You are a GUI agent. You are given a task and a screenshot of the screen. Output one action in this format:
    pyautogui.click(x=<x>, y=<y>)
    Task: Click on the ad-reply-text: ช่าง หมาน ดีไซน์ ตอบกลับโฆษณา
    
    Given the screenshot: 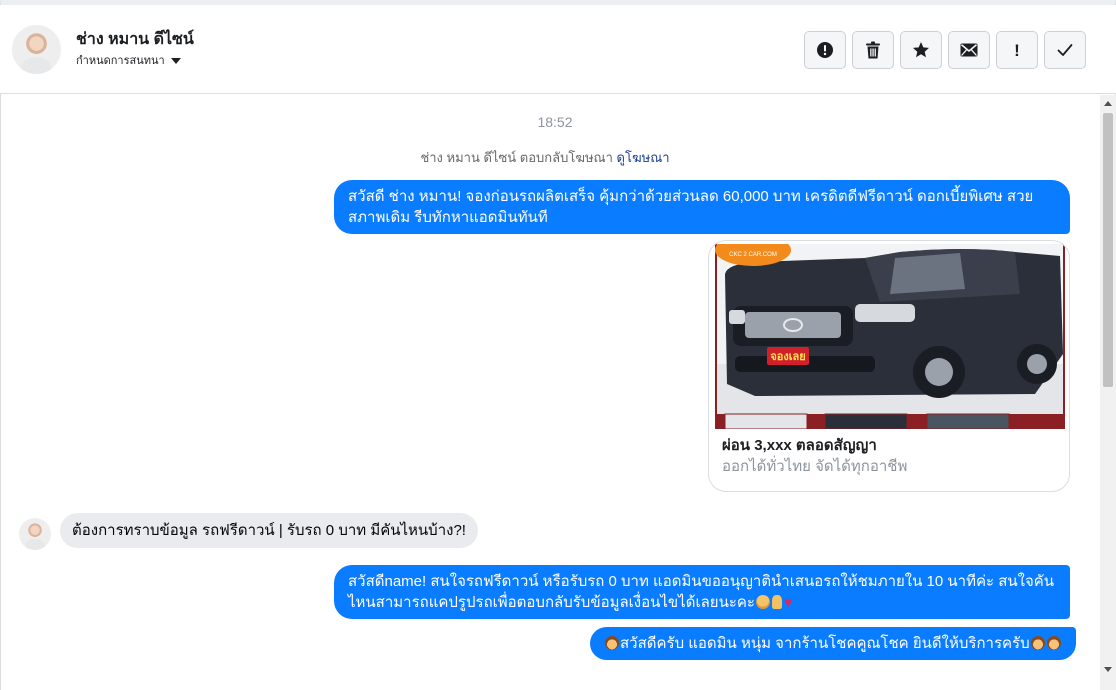 What is the action you would take?
    pyautogui.click(x=516, y=157)
    